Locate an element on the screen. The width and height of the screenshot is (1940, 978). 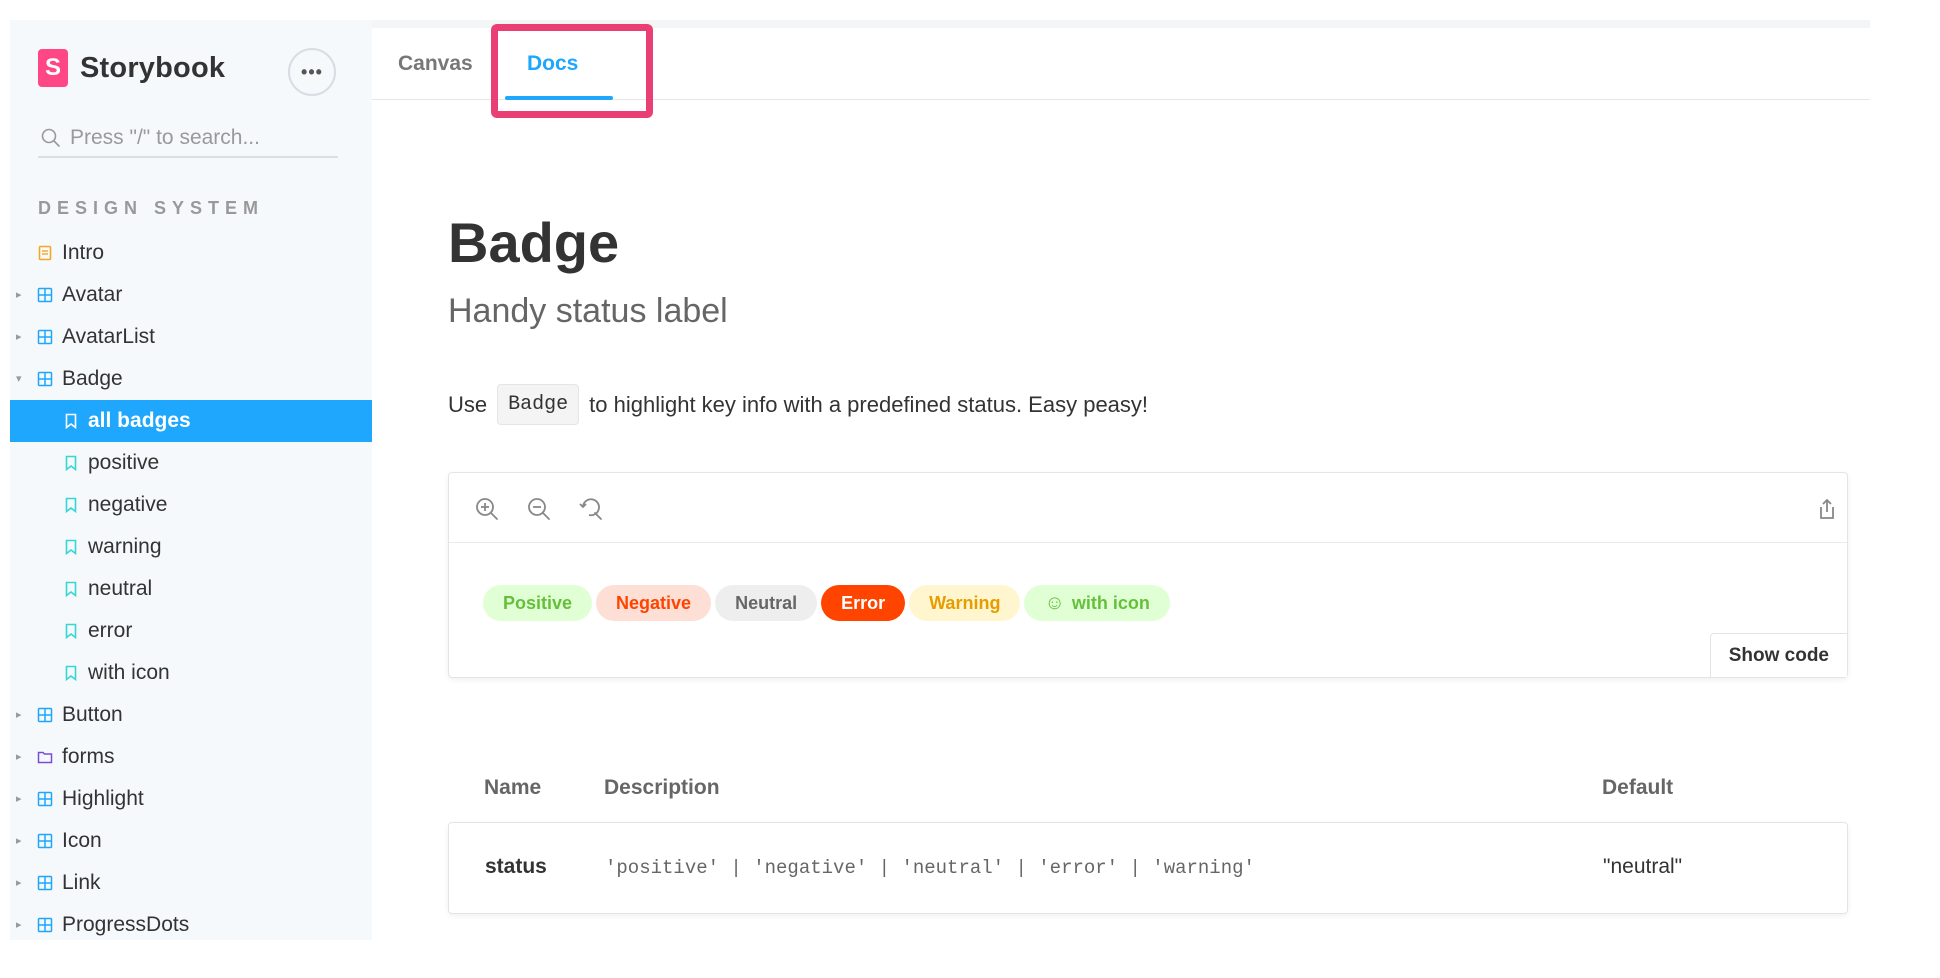
storybook-logo-icon: S is located at coordinates (53, 68).